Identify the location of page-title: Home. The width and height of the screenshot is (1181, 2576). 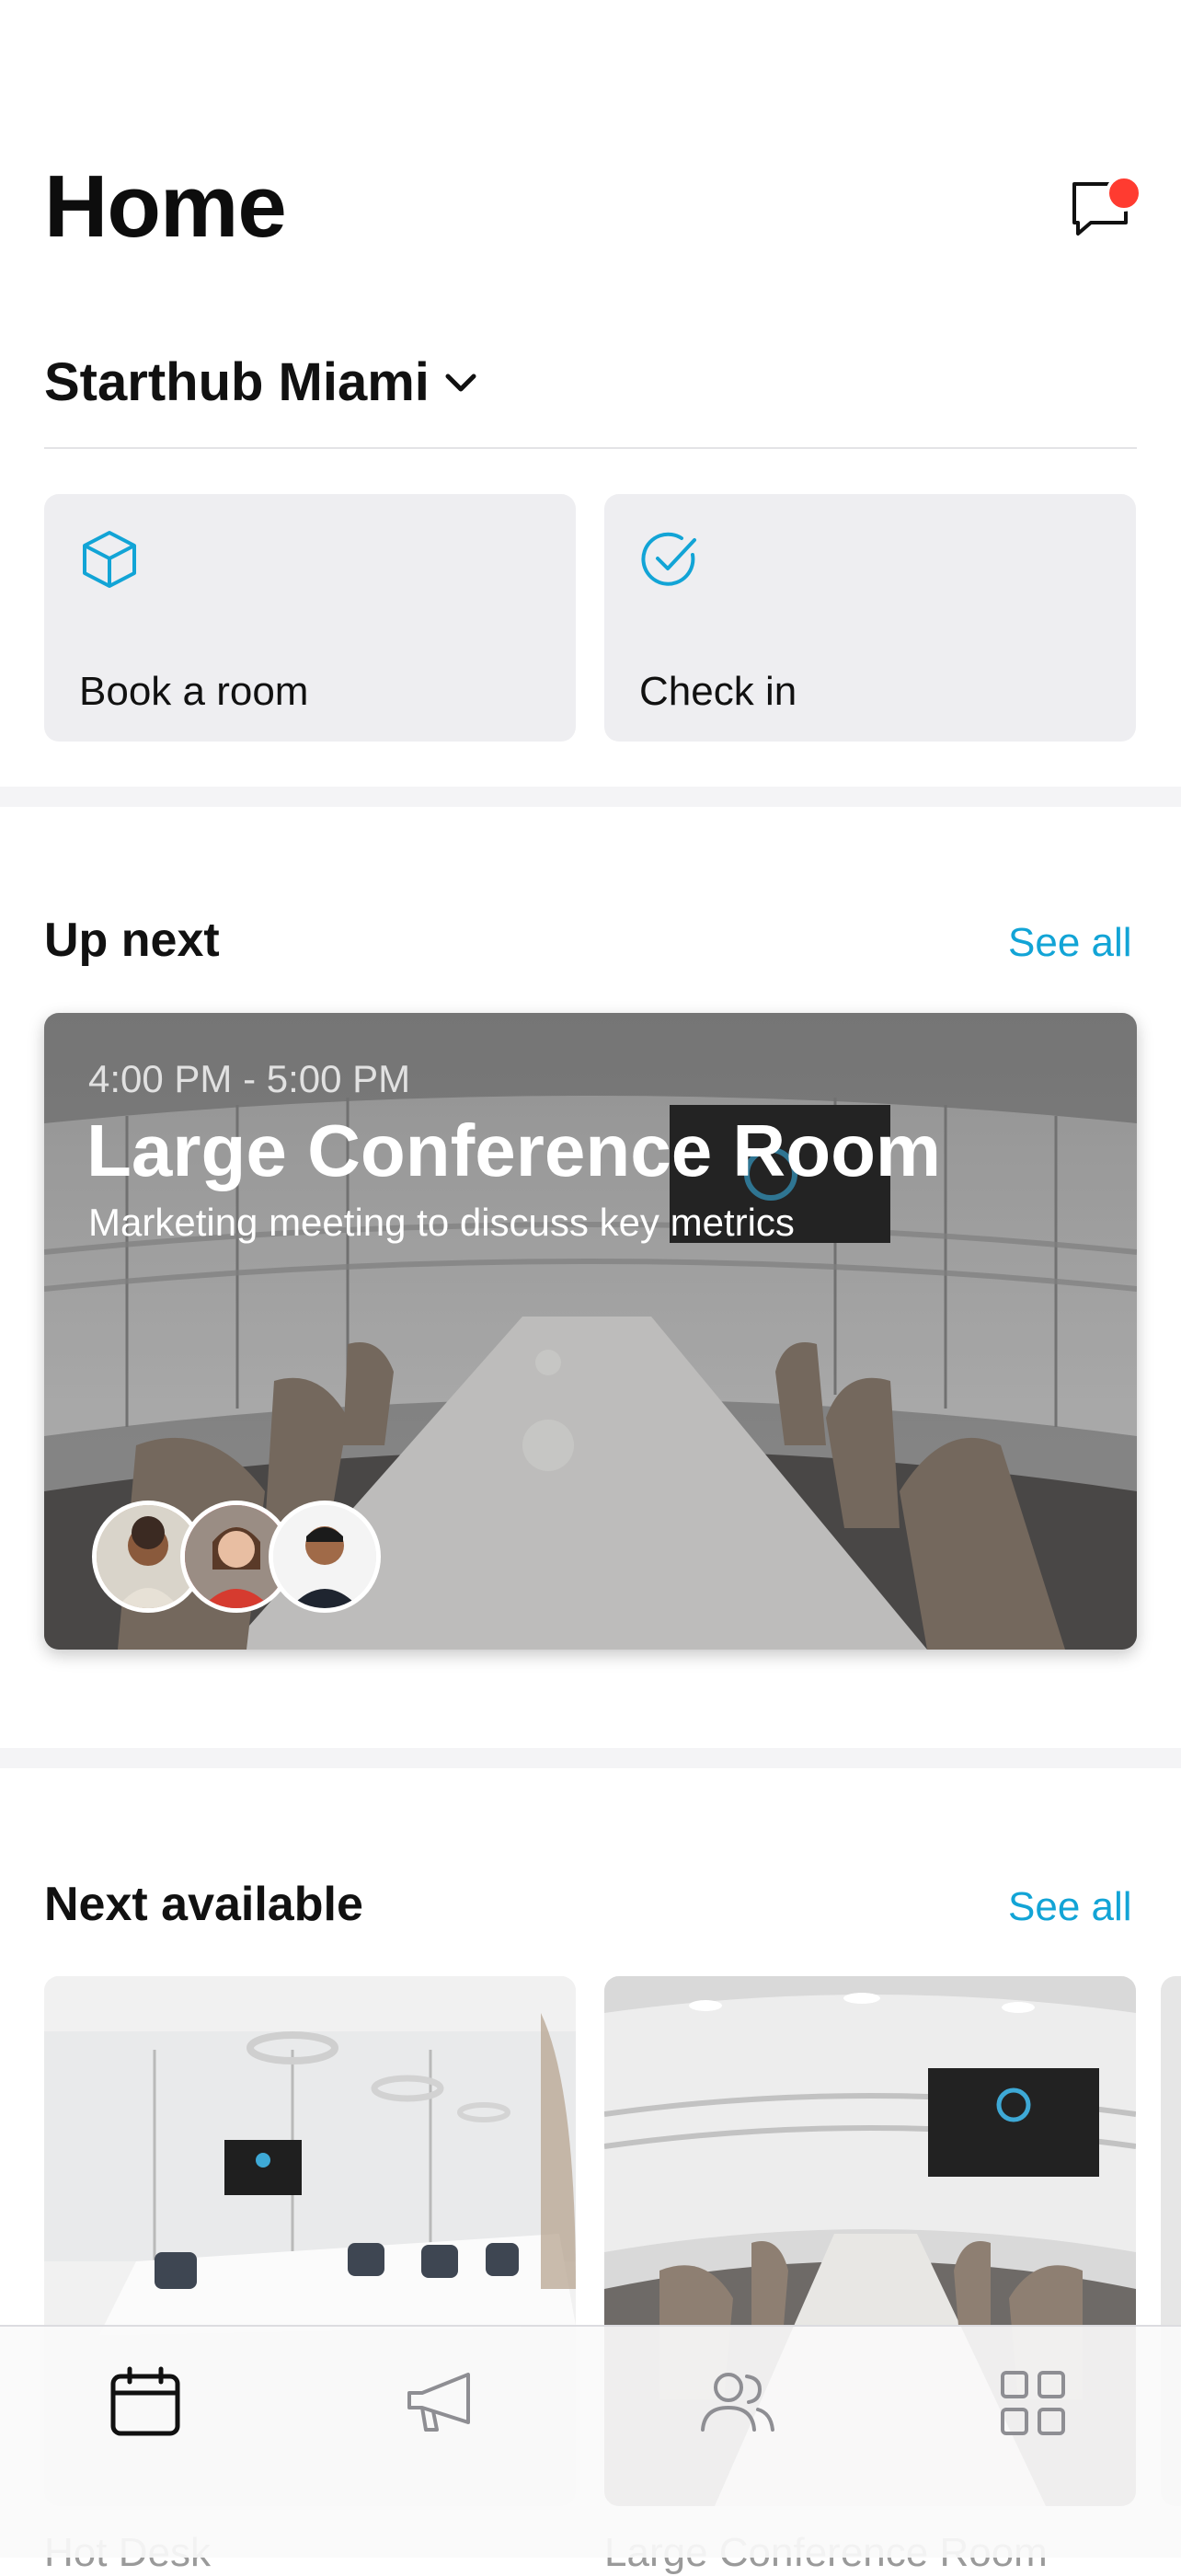
(165, 206).